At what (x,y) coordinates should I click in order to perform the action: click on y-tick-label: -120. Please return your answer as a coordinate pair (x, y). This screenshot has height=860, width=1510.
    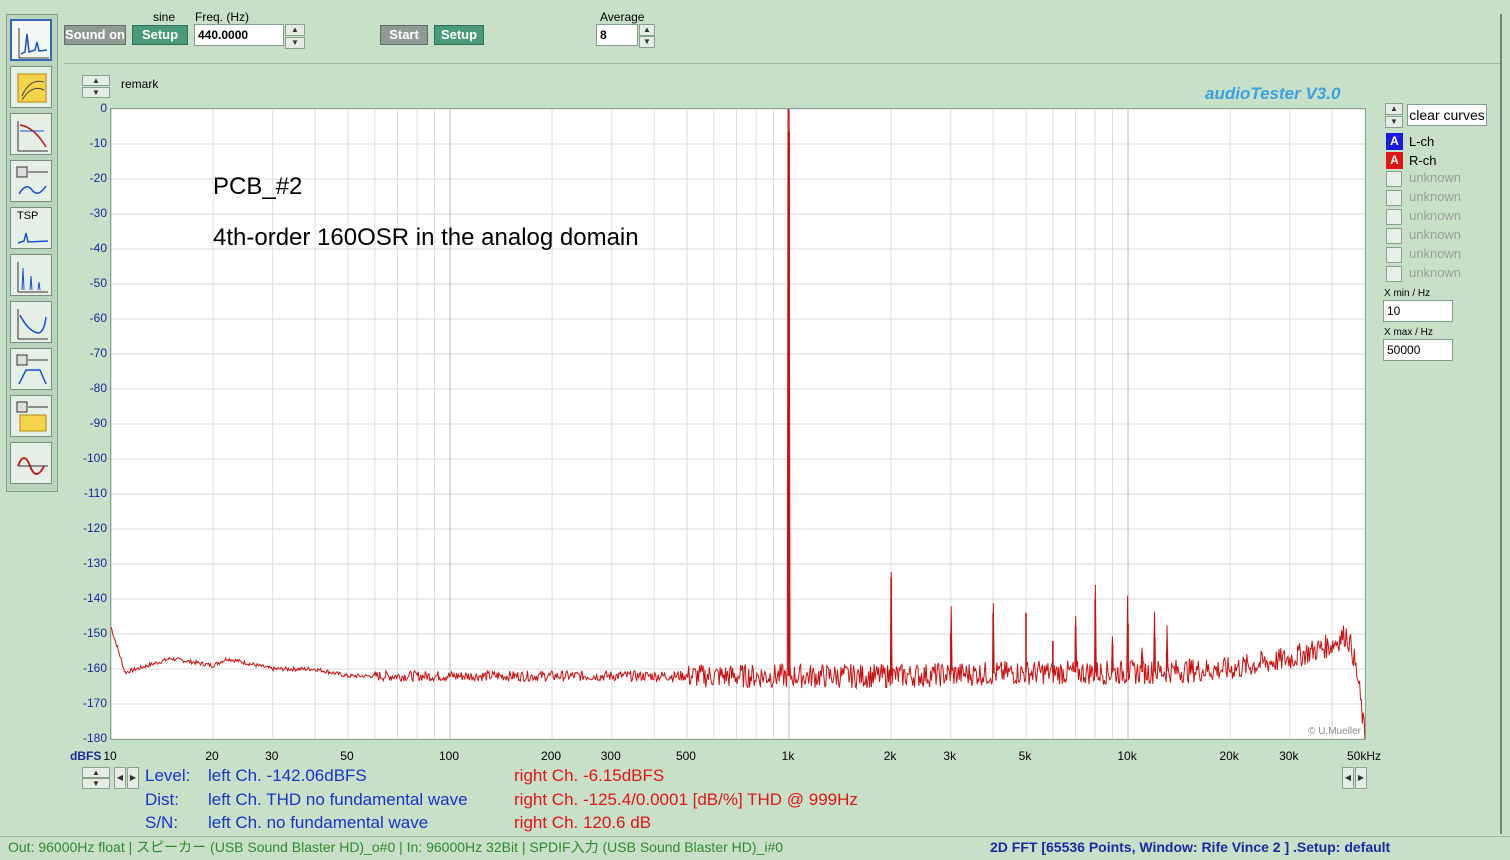
    Looking at the image, I should click on (94, 528).